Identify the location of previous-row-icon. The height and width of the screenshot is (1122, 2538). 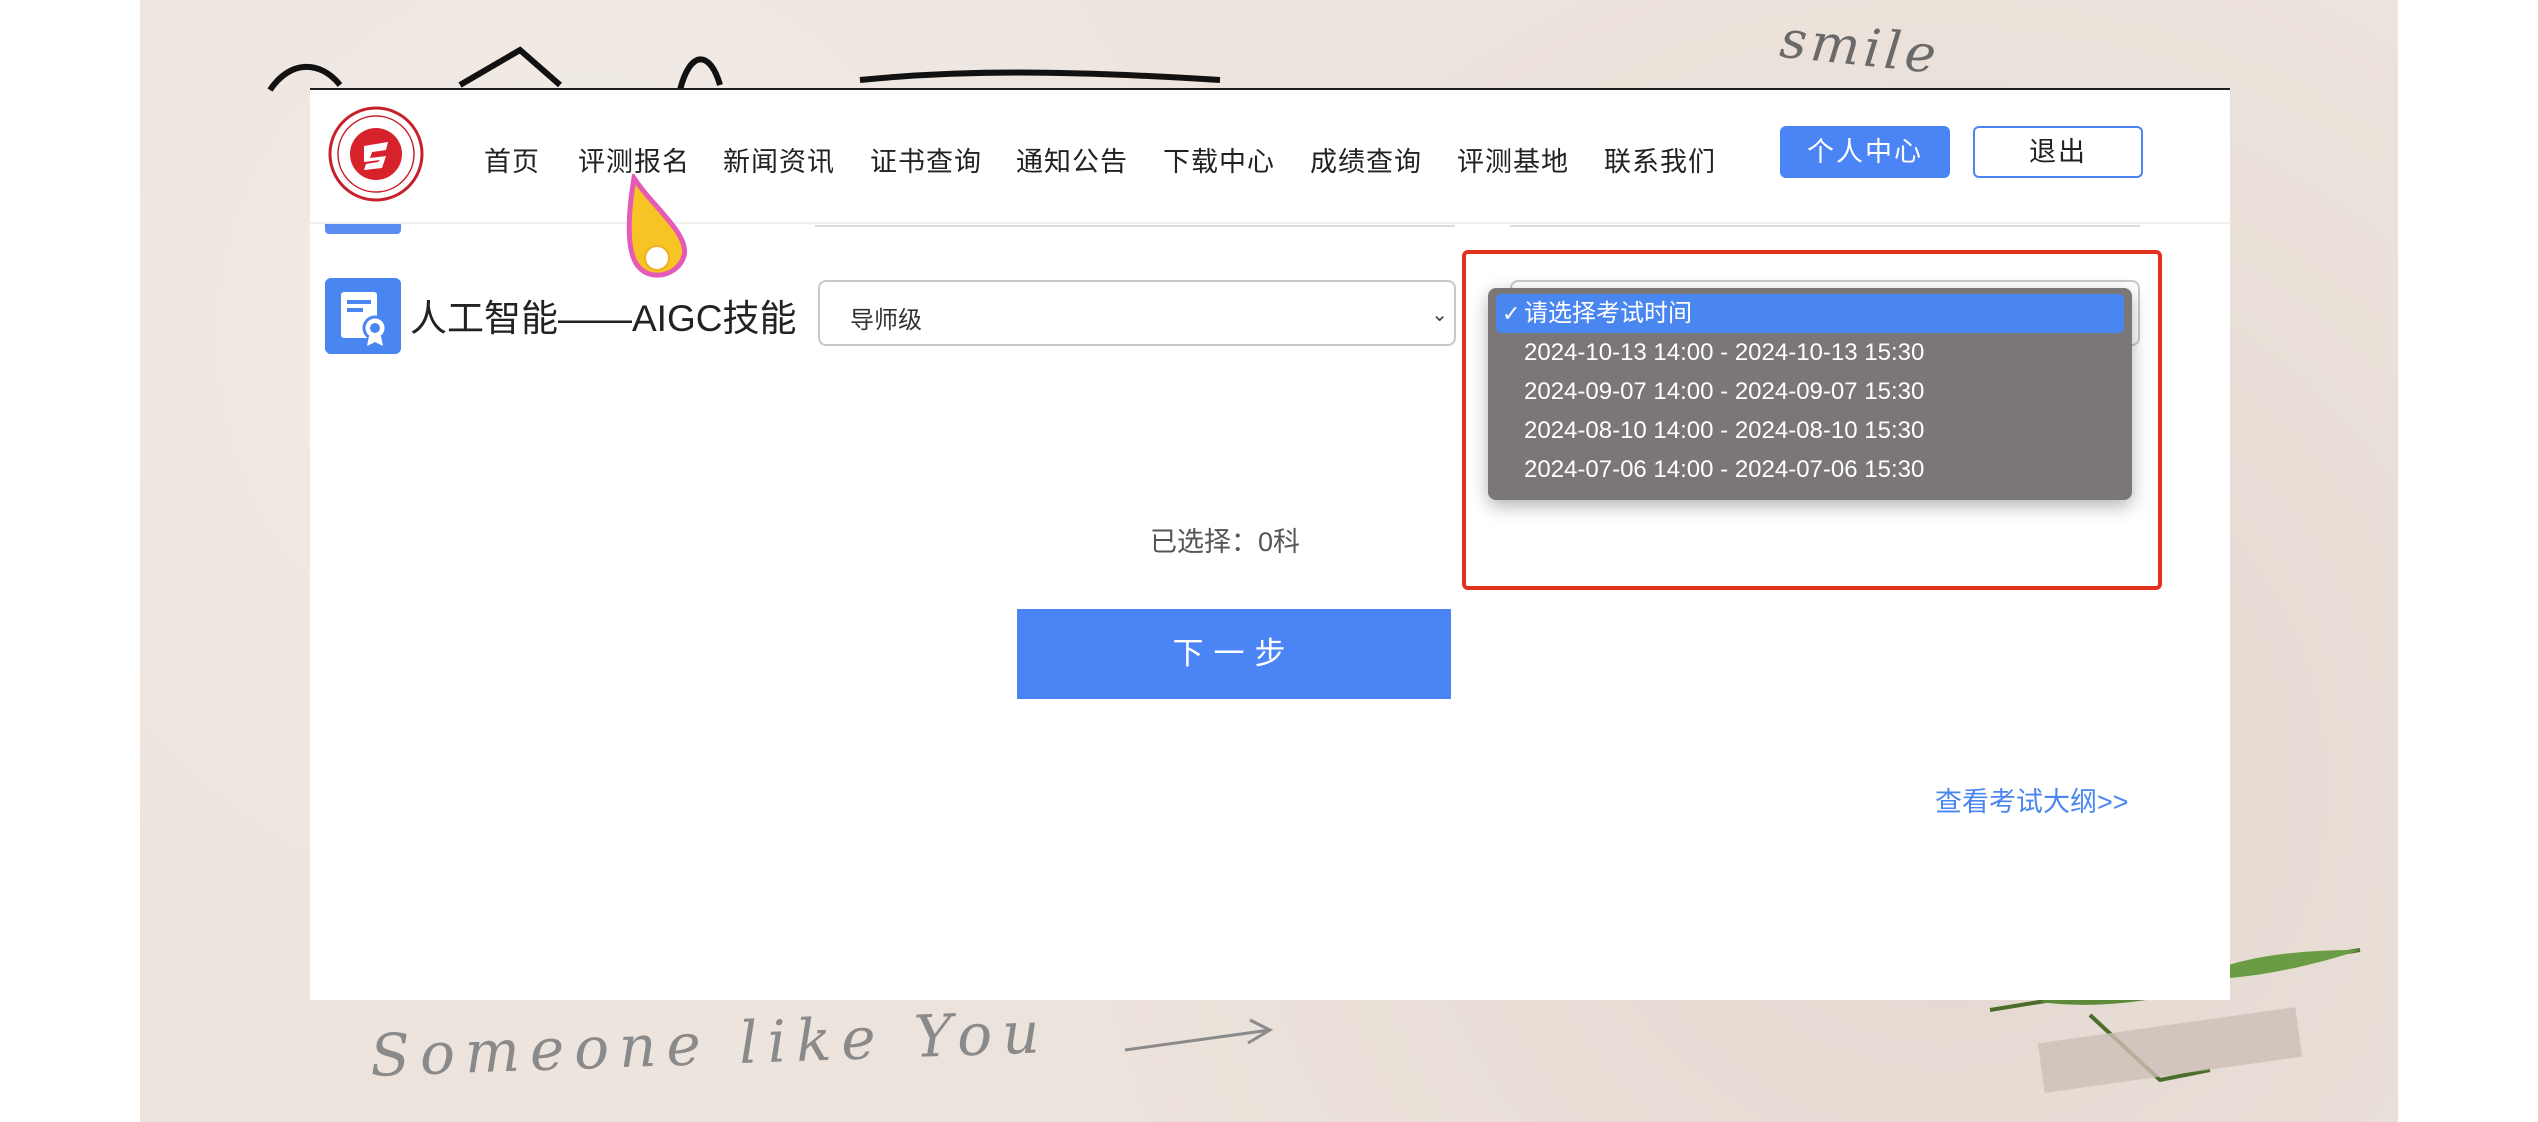
(363, 229).